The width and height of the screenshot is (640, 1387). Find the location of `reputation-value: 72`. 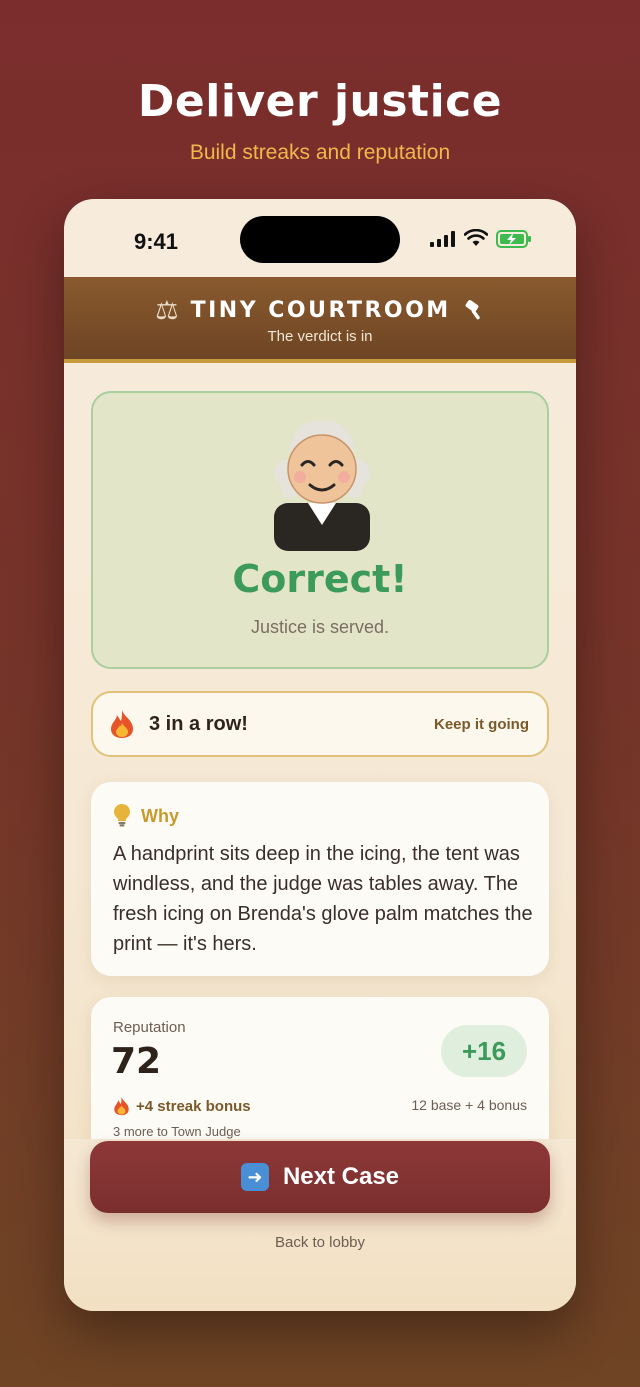

reputation-value: 72 is located at coordinates (136, 1061).